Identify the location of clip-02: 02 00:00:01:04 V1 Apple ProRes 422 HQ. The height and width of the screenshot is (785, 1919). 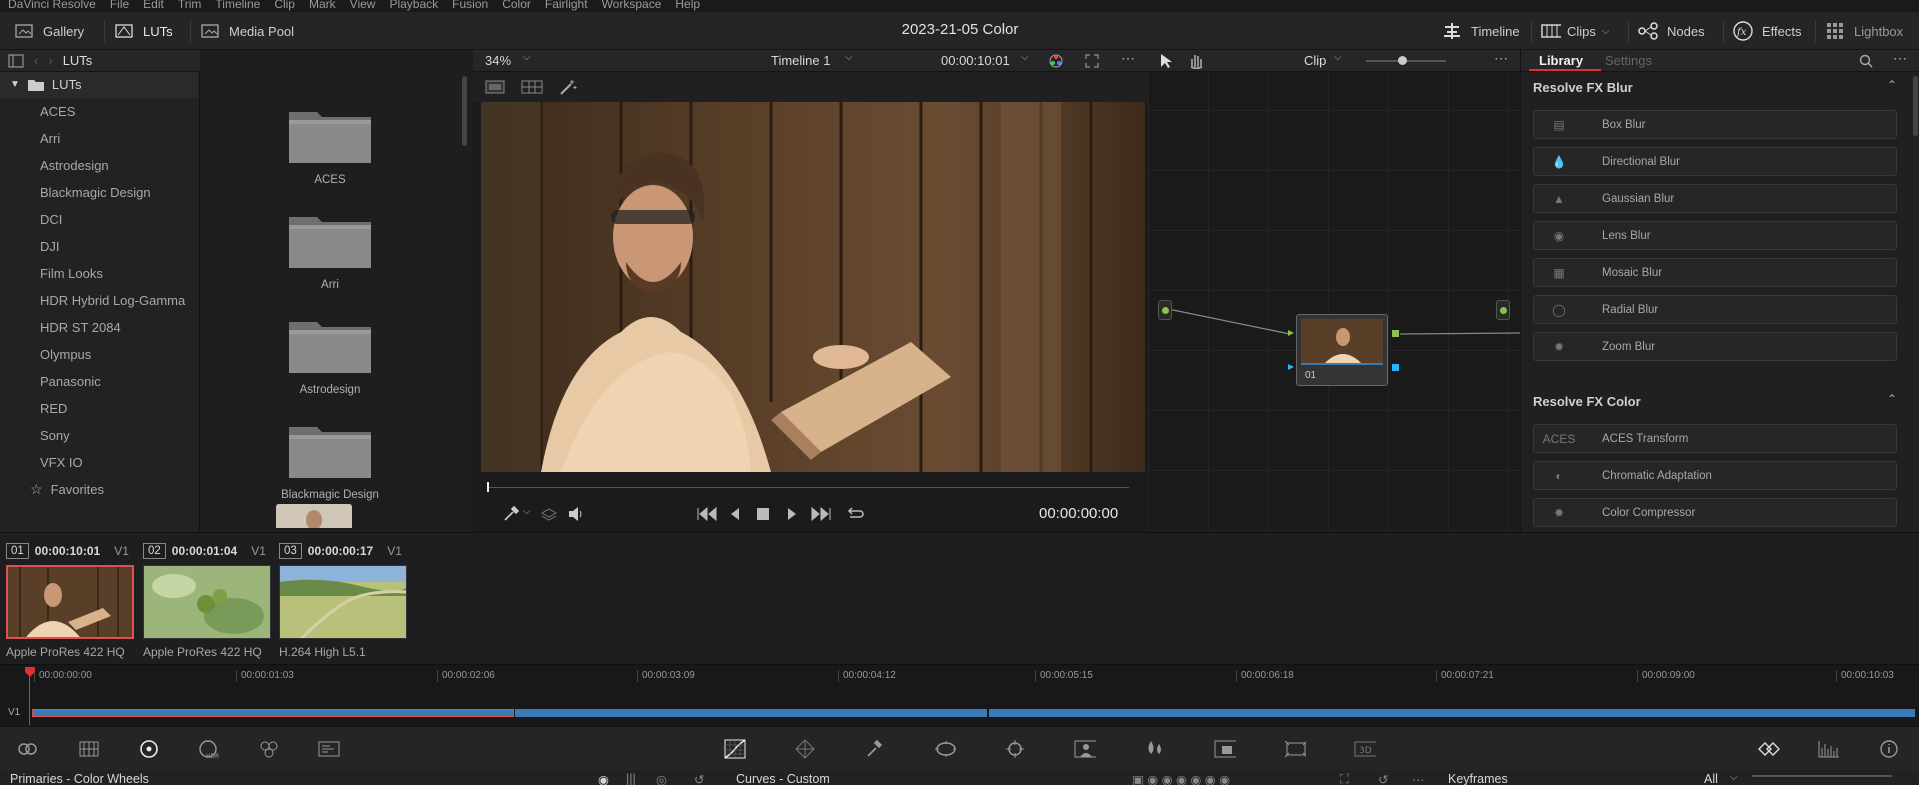
(207, 600).